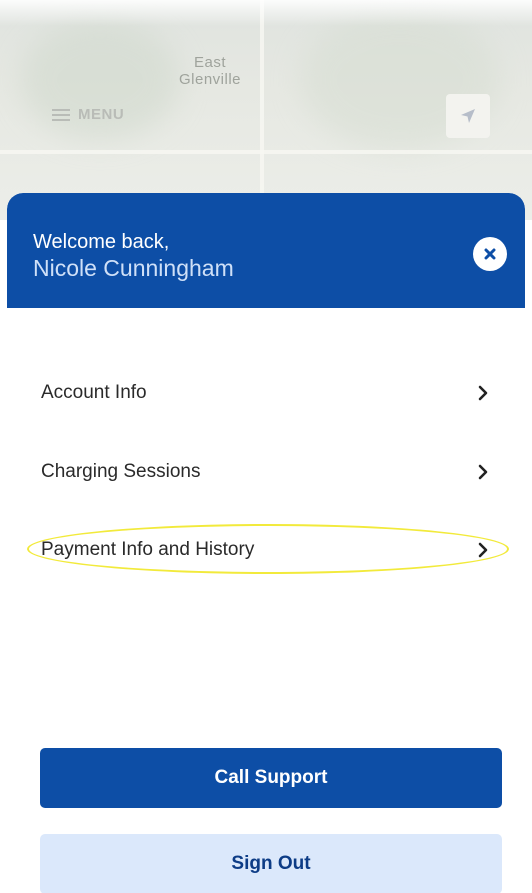  What do you see at coordinates (271, 778) in the screenshot?
I see `call-support-button: Call Support` at bounding box center [271, 778].